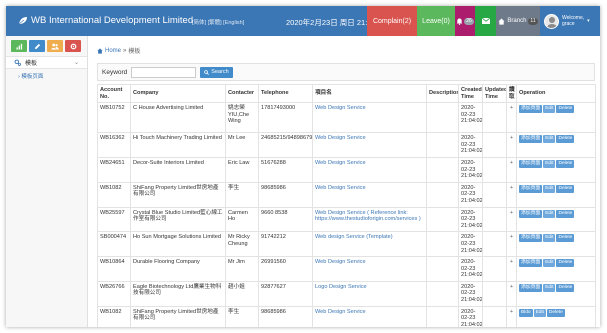 This screenshot has width=607, height=333. What do you see at coordinates (485, 21) in the screenshot?
I see `mail-button` at bounding box center [485, 21].